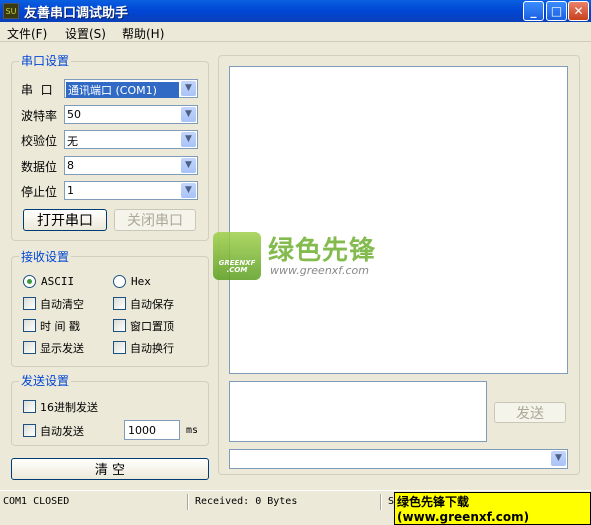 Image resolution: width=591 pixels, height=525 pixels. I want to click on field-value: 8, so click(70, 165).